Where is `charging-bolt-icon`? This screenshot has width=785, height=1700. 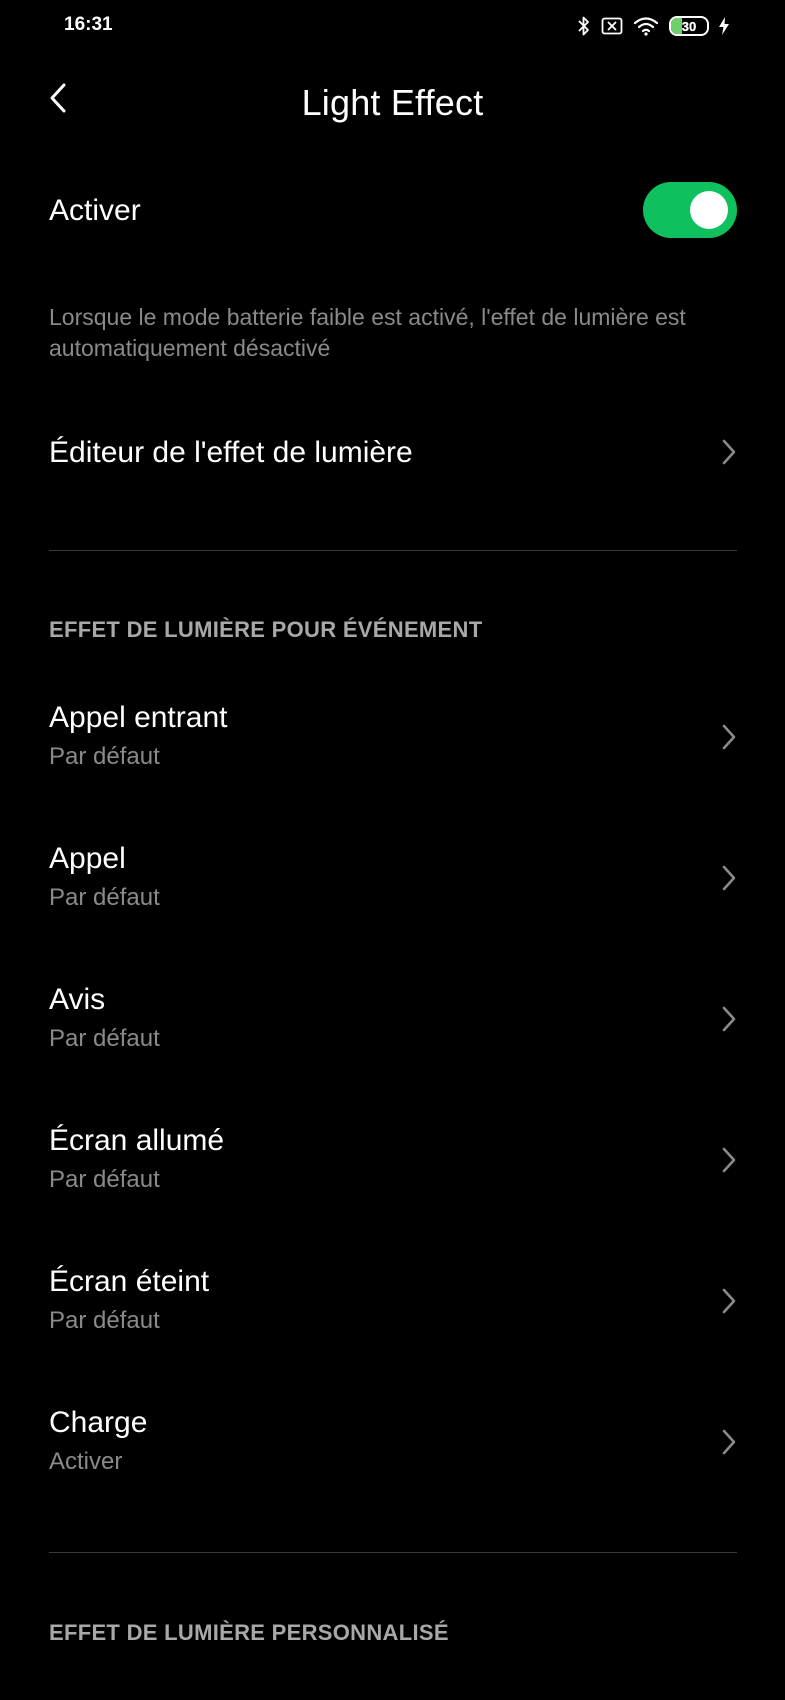
charging-bolt-icon is located at coordinates (724, 26).